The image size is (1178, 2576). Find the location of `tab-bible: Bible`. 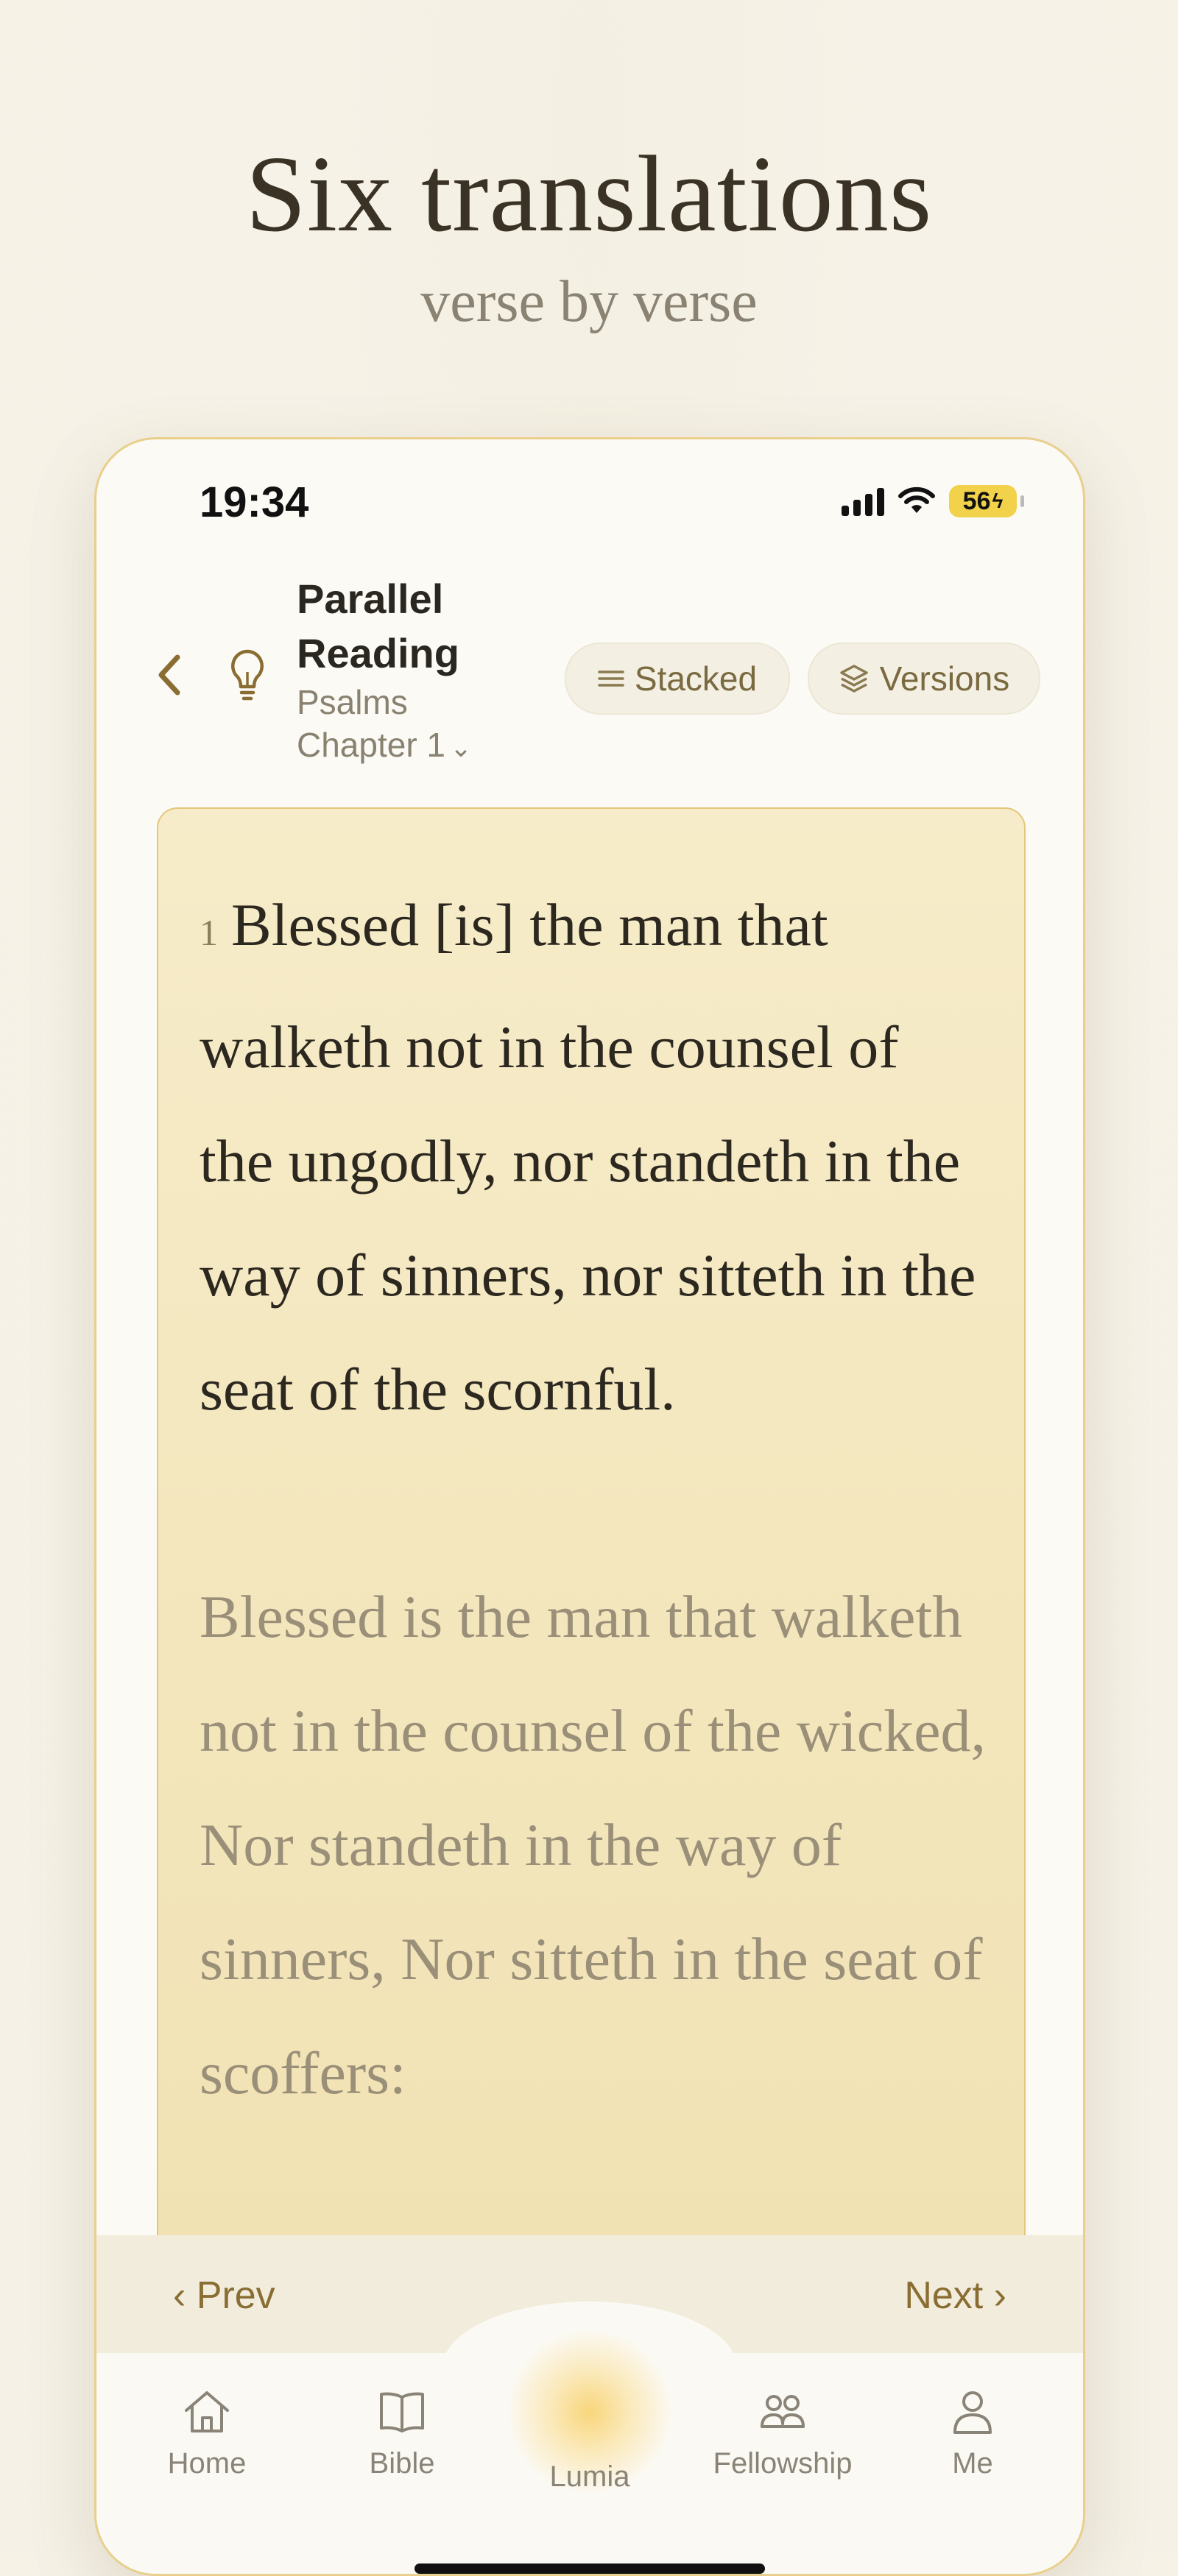

tab-bible: Bible is located at coordinates (402, 2431).